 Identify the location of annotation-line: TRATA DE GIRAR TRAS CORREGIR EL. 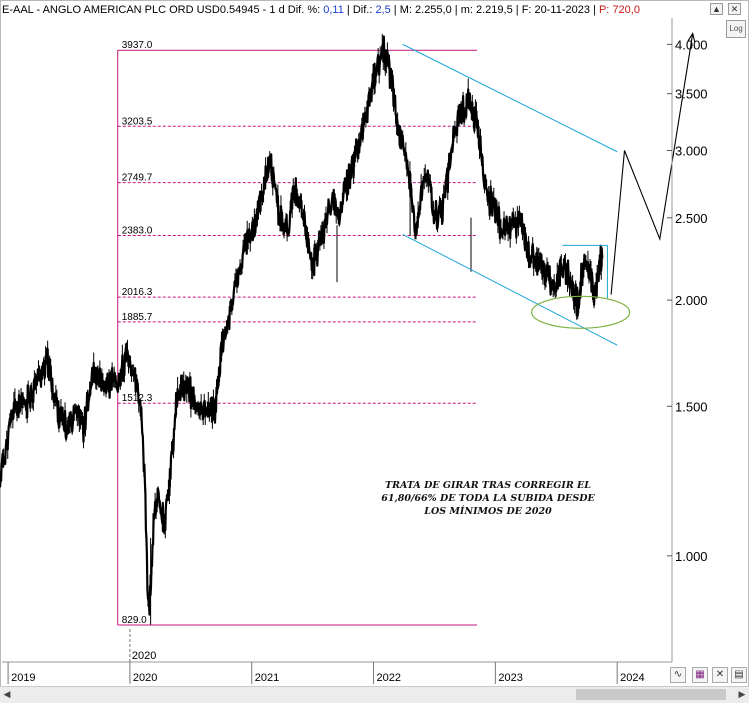
(488, 485).